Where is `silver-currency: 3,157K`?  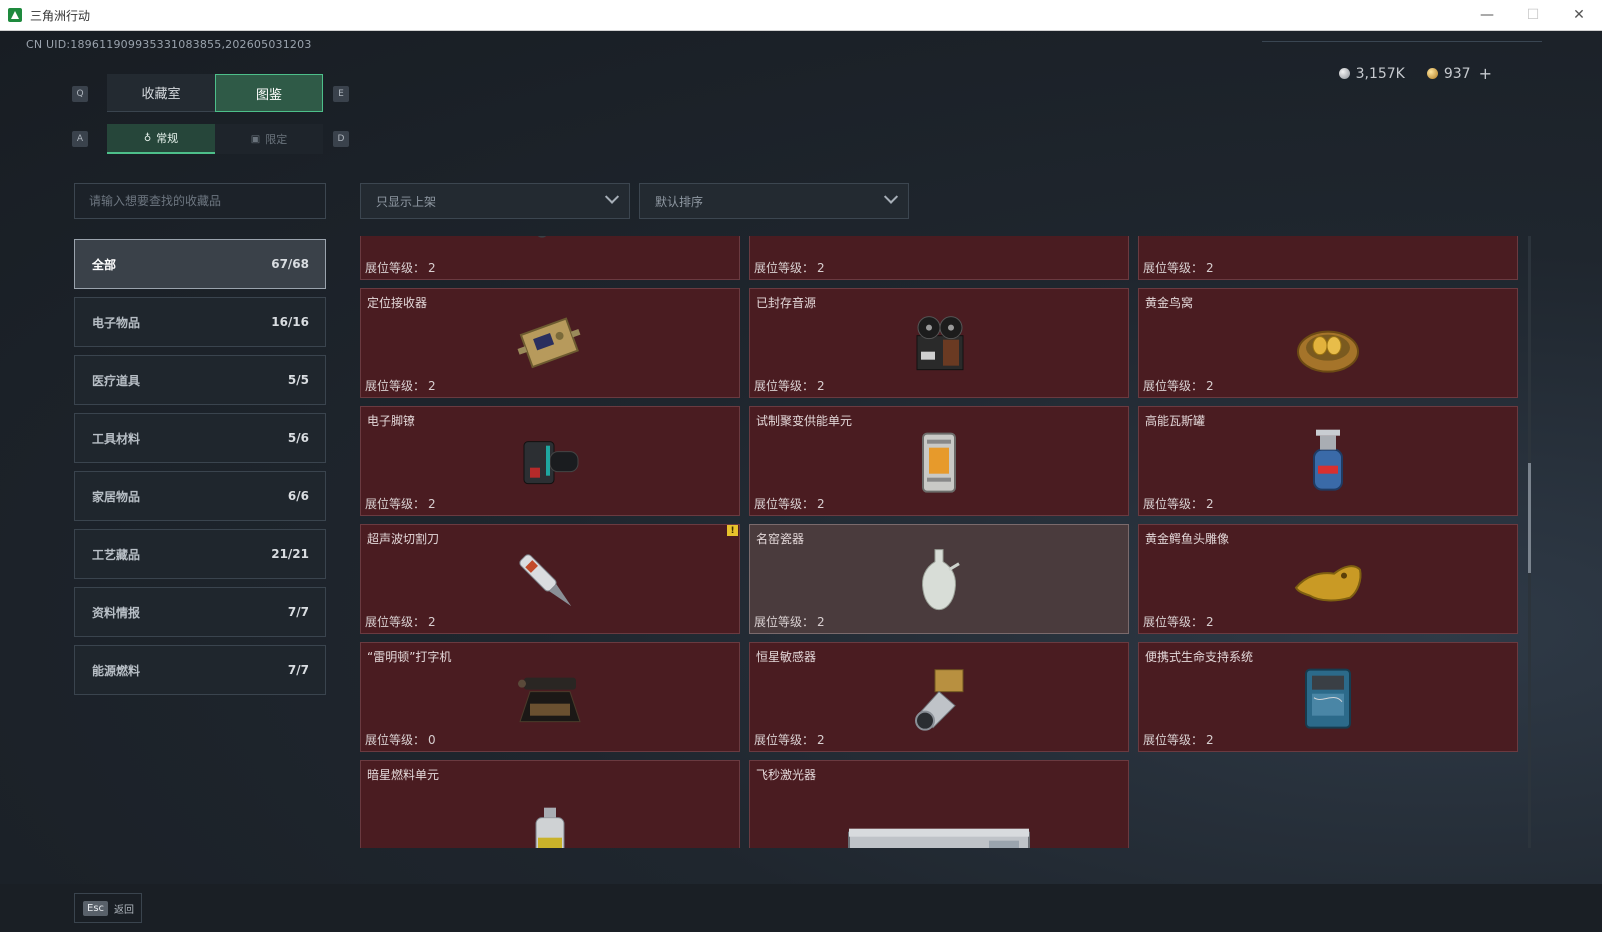
silver-currency: 3,157K is located at coordinates (1371, 73).